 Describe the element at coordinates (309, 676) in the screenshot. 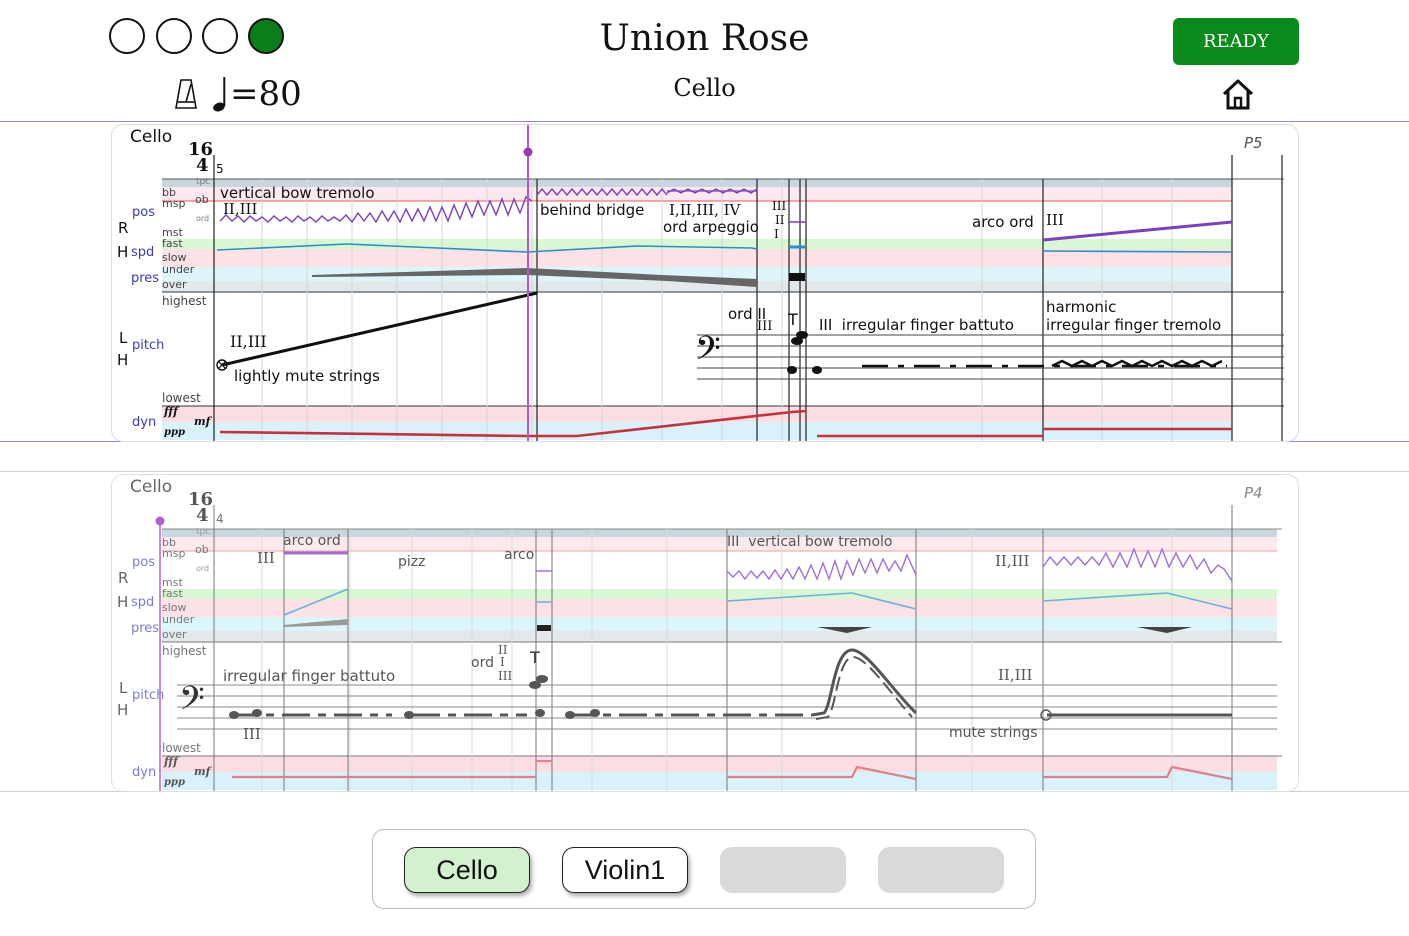

I see `annotation-irregular-battuto: irregular finger battuto` at that location.